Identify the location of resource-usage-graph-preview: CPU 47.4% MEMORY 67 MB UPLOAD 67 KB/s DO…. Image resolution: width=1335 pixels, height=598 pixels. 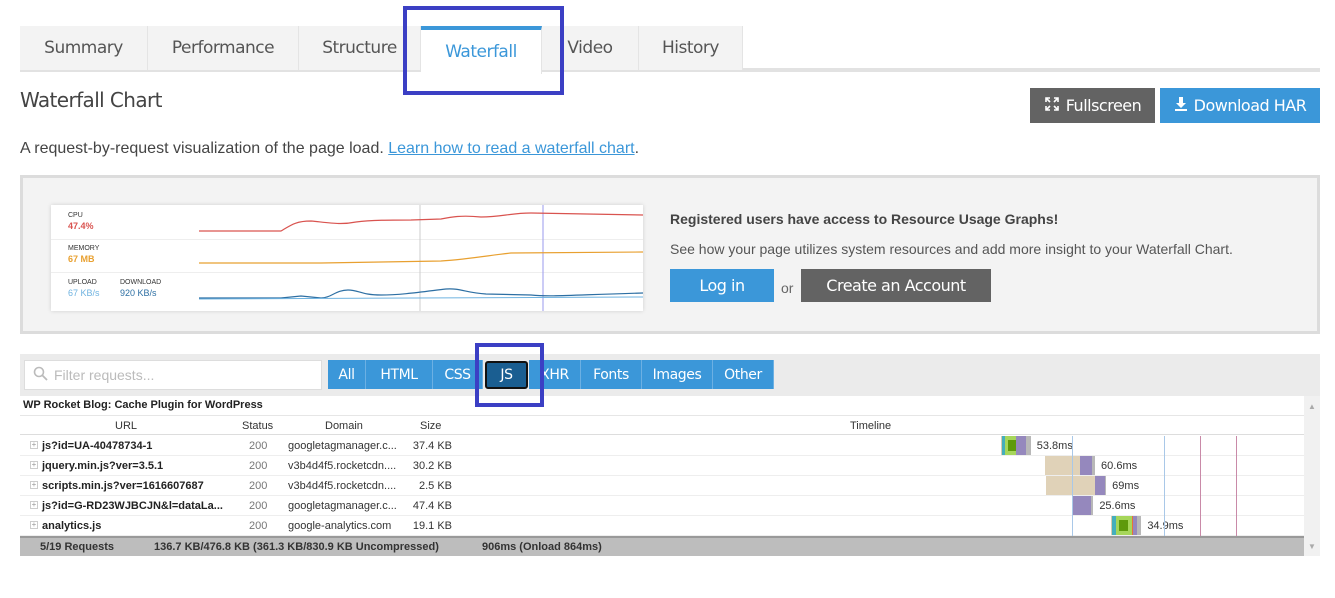
(347, 258).